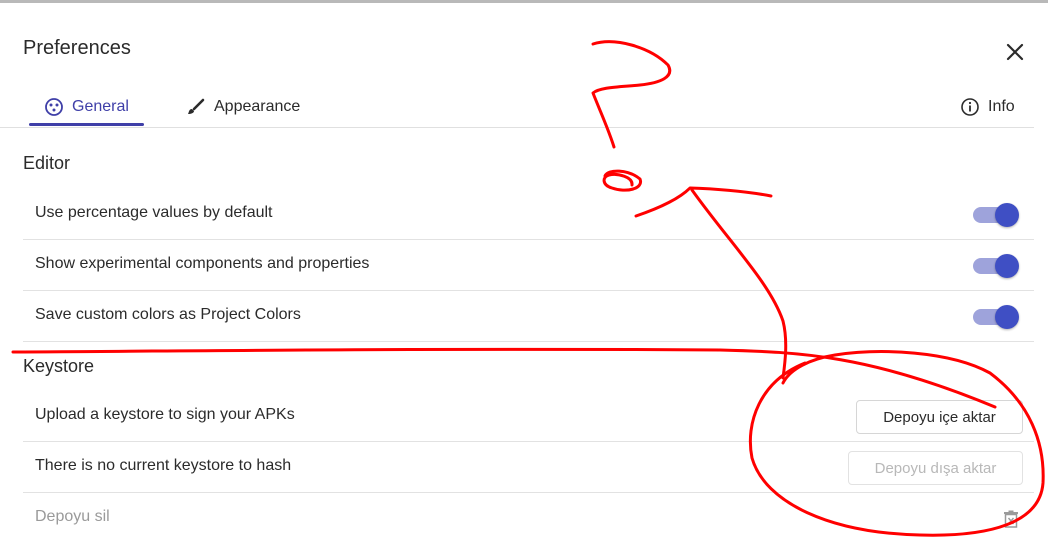 This screenshot has width=1048, height=545. What do you see at coordinates (168, 314) in the screenshot?
I see `setting-label: Save custom colors as Project Colors` at bounding box center [168, 314].